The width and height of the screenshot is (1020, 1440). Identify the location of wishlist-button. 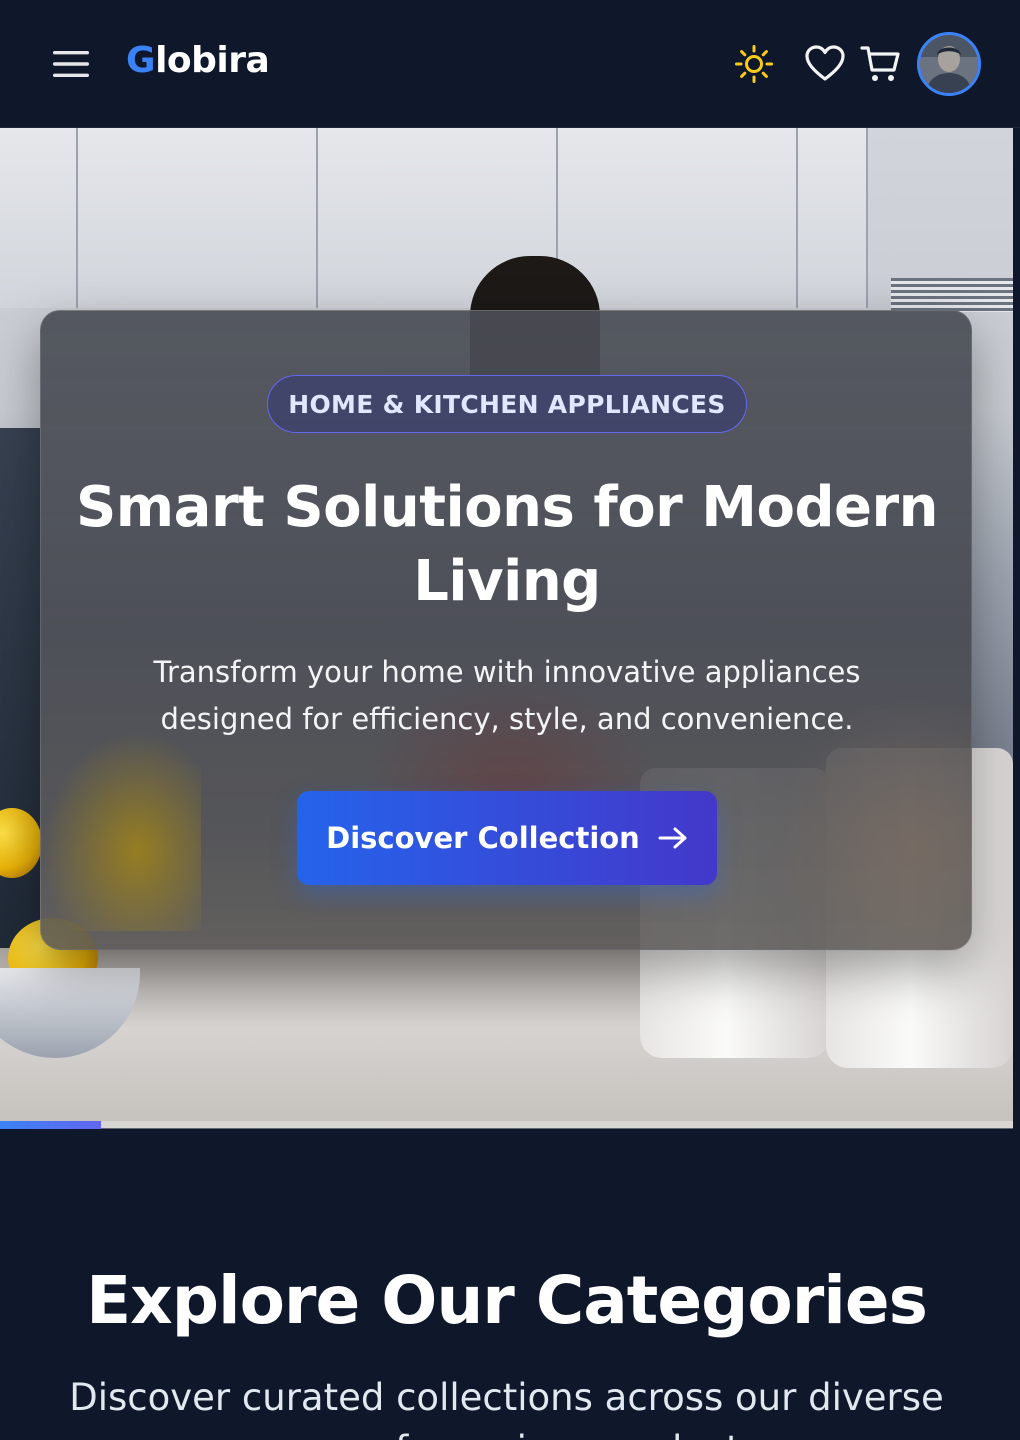
(825, 64).